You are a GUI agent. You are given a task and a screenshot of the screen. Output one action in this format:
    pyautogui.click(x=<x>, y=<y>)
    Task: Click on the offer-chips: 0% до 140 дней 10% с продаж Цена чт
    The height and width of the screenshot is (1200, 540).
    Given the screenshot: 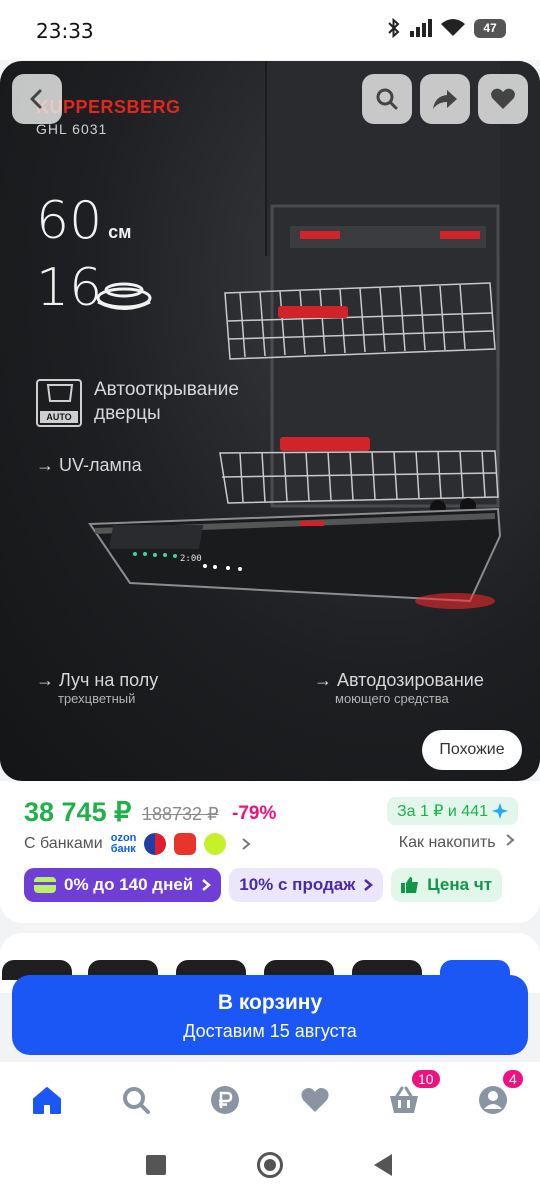 What is the action you would take?
    pyautogui.click(x=263, y=885)
    